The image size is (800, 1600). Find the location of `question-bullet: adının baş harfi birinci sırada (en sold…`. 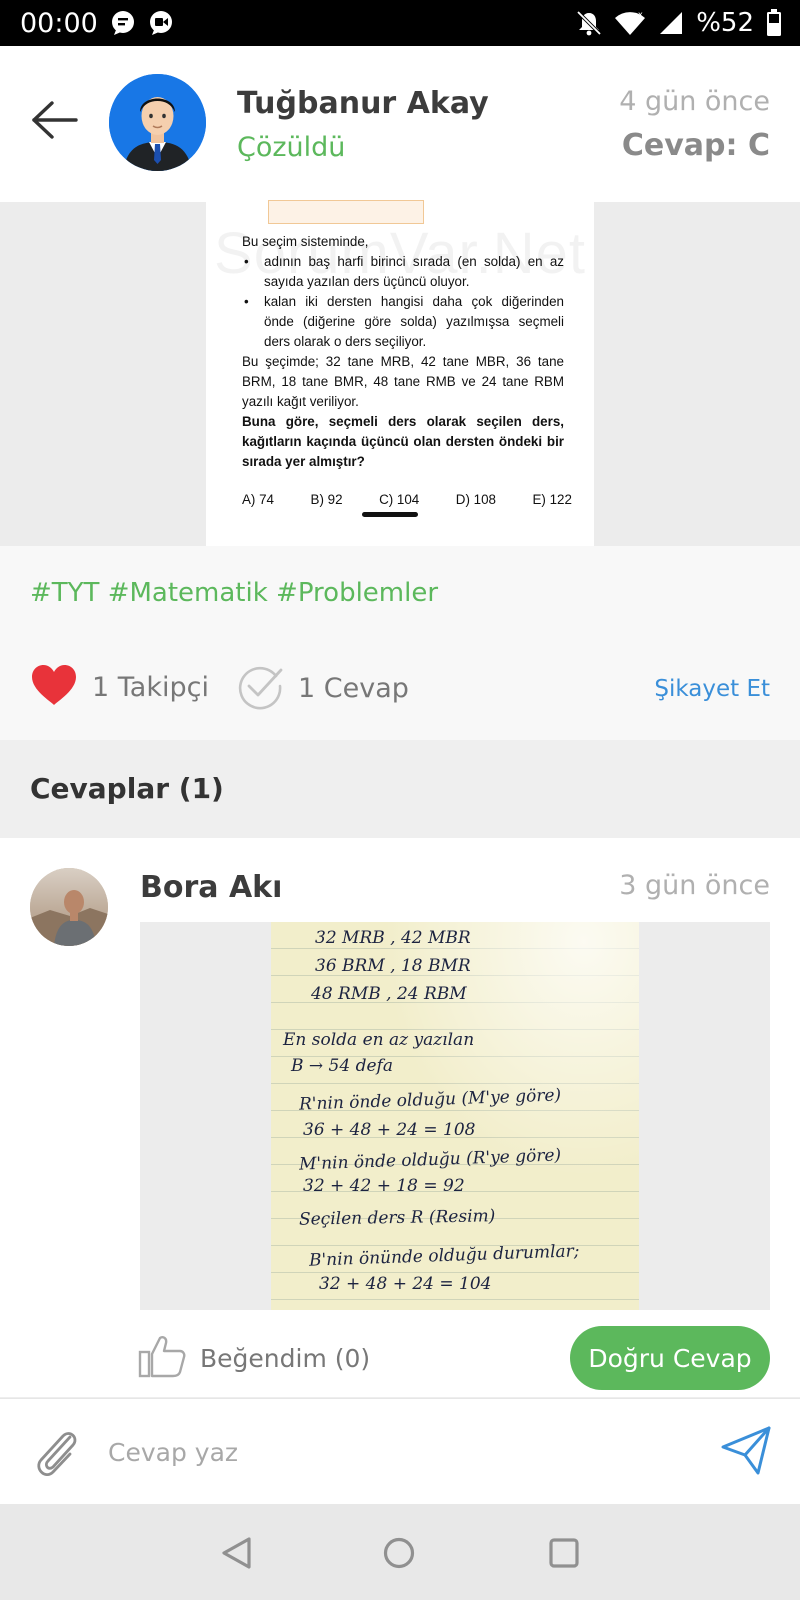

question-bullet: adının baş harfi birinci sırada (en sold… is located at coordinates (403, 272).